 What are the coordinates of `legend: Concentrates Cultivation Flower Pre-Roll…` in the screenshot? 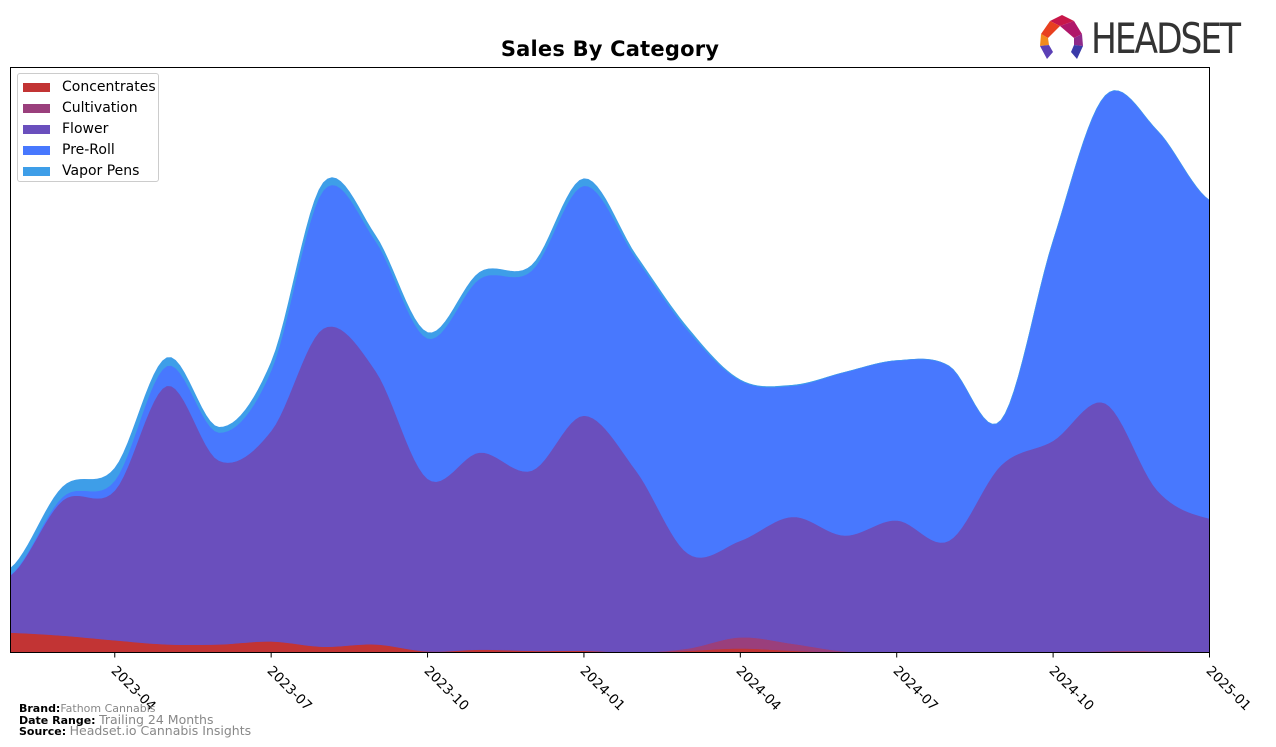 It's located at (88, 127).